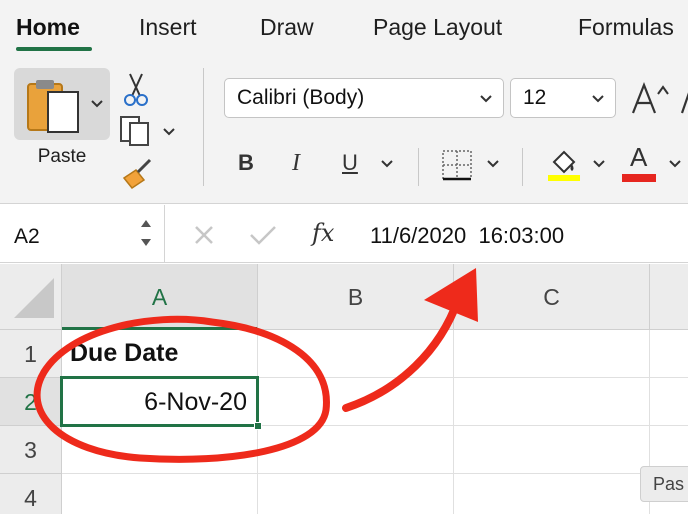 The height and width of the screenshot is (514, 688). I want to click on select-all-corner, so click(31, 297).